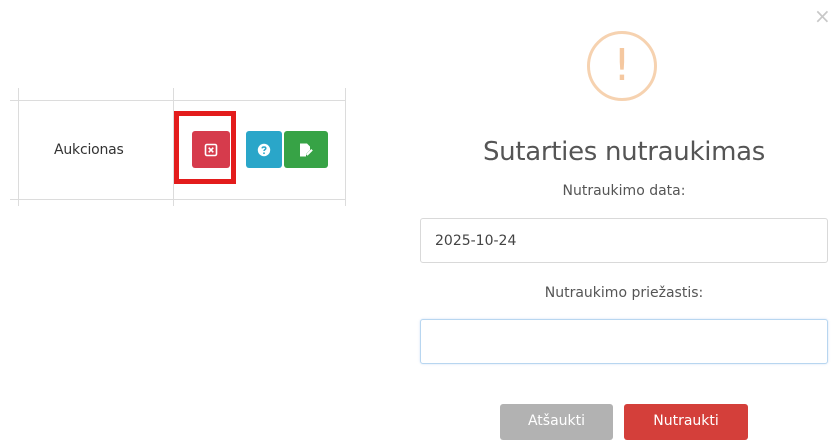 The image size is (831, 440). I want to click on edit-document-icon, so click(306, 149).